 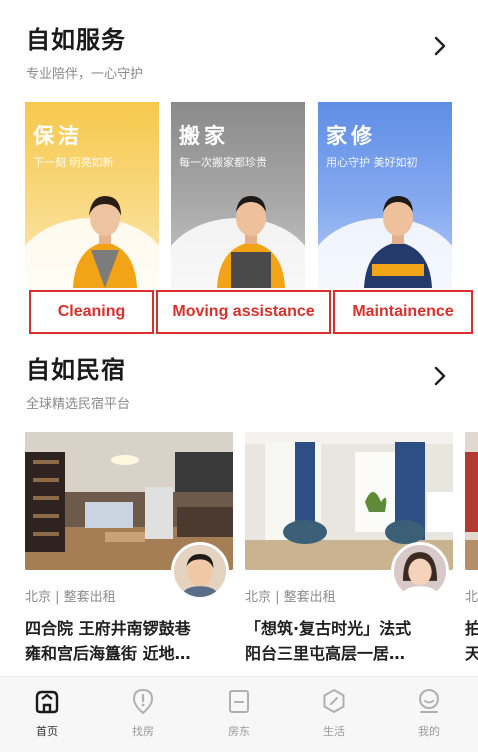 I want to click on profile-icon, so click(x=429, y=701).